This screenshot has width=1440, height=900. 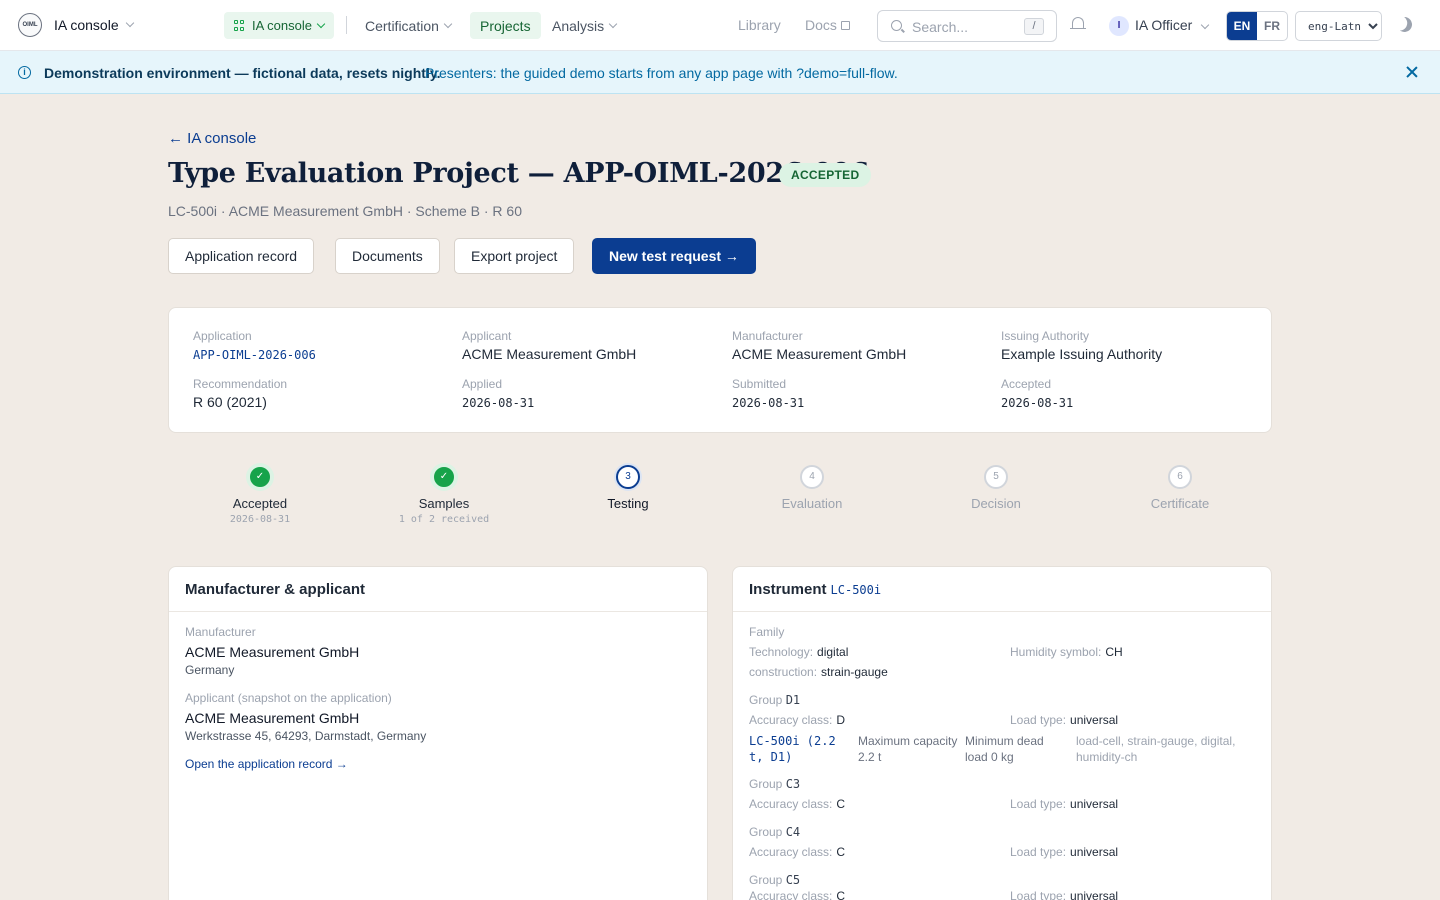 What do you see at coordinates (254, 345) in the screenshot?
I see `application-field: Application APP-OIML-2026-006` at bounding box center [254, 345].